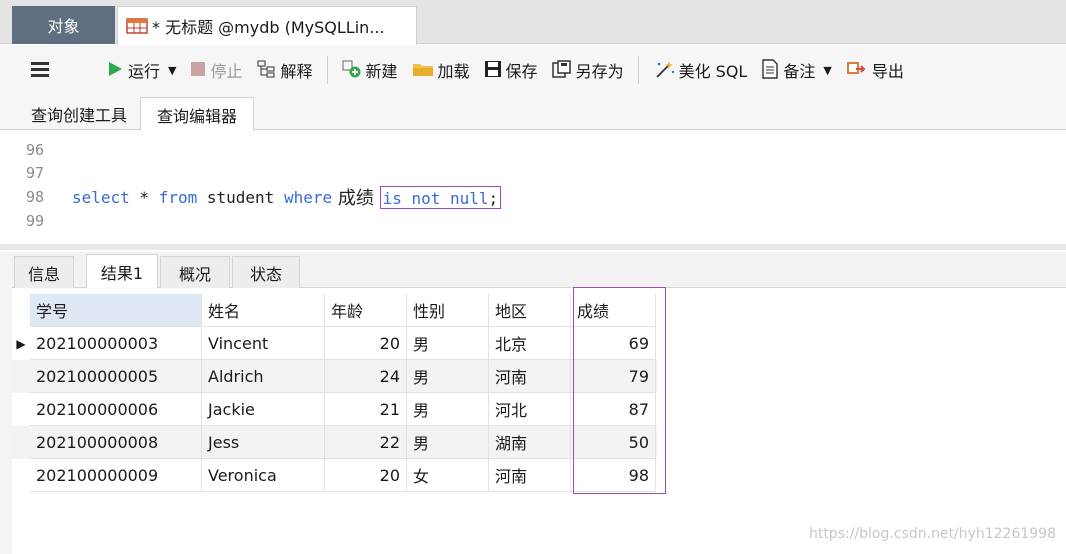 This screenshot has height=554, width=1066. I want to click on table-cell: Jess, so click(263, 442).